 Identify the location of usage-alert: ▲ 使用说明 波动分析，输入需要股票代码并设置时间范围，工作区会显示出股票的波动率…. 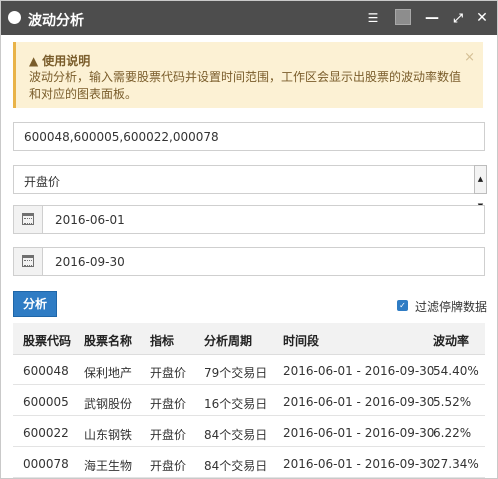
(248, 75).